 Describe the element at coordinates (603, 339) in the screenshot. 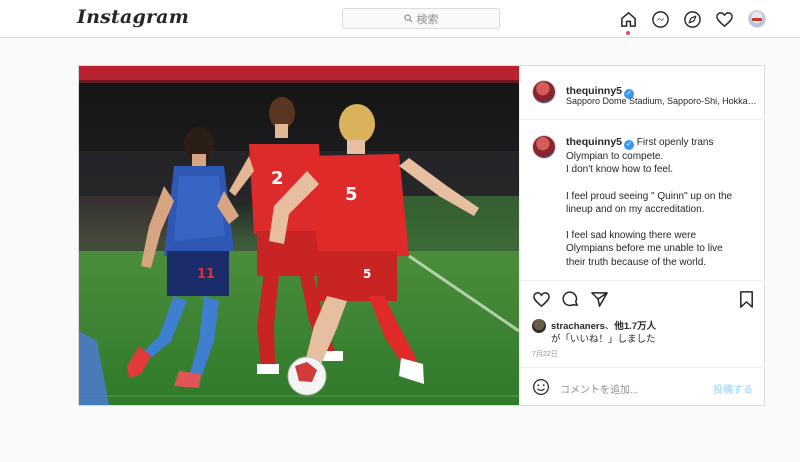

I see `likes-suffix: が「いいね！」しました` at that location.